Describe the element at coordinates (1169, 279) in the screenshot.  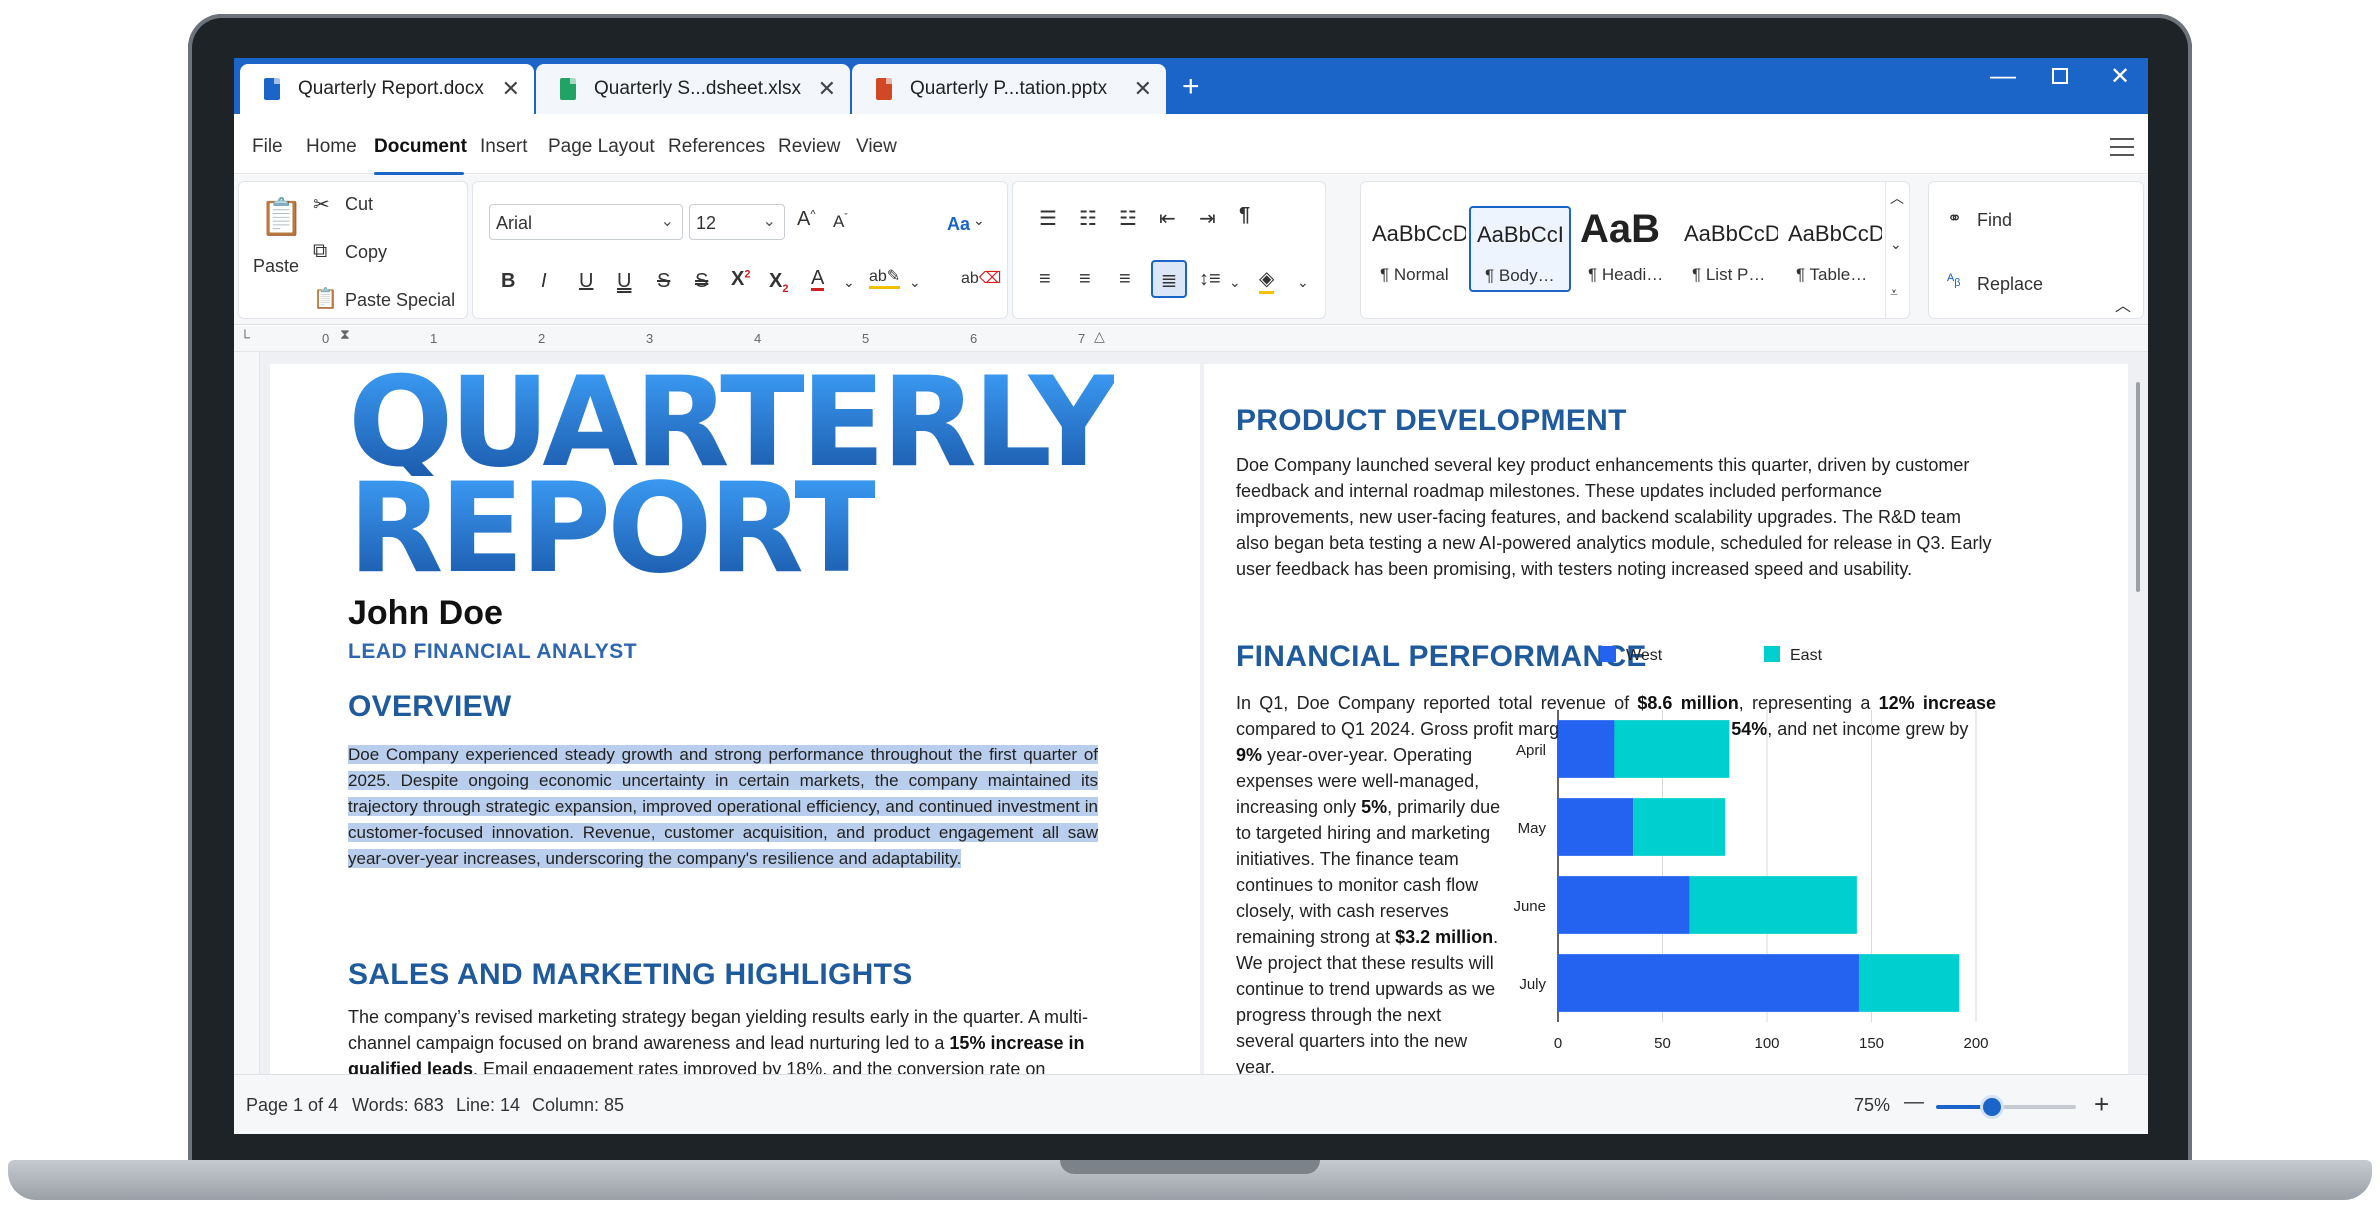
I see `justify-icon: ≣` at that location.